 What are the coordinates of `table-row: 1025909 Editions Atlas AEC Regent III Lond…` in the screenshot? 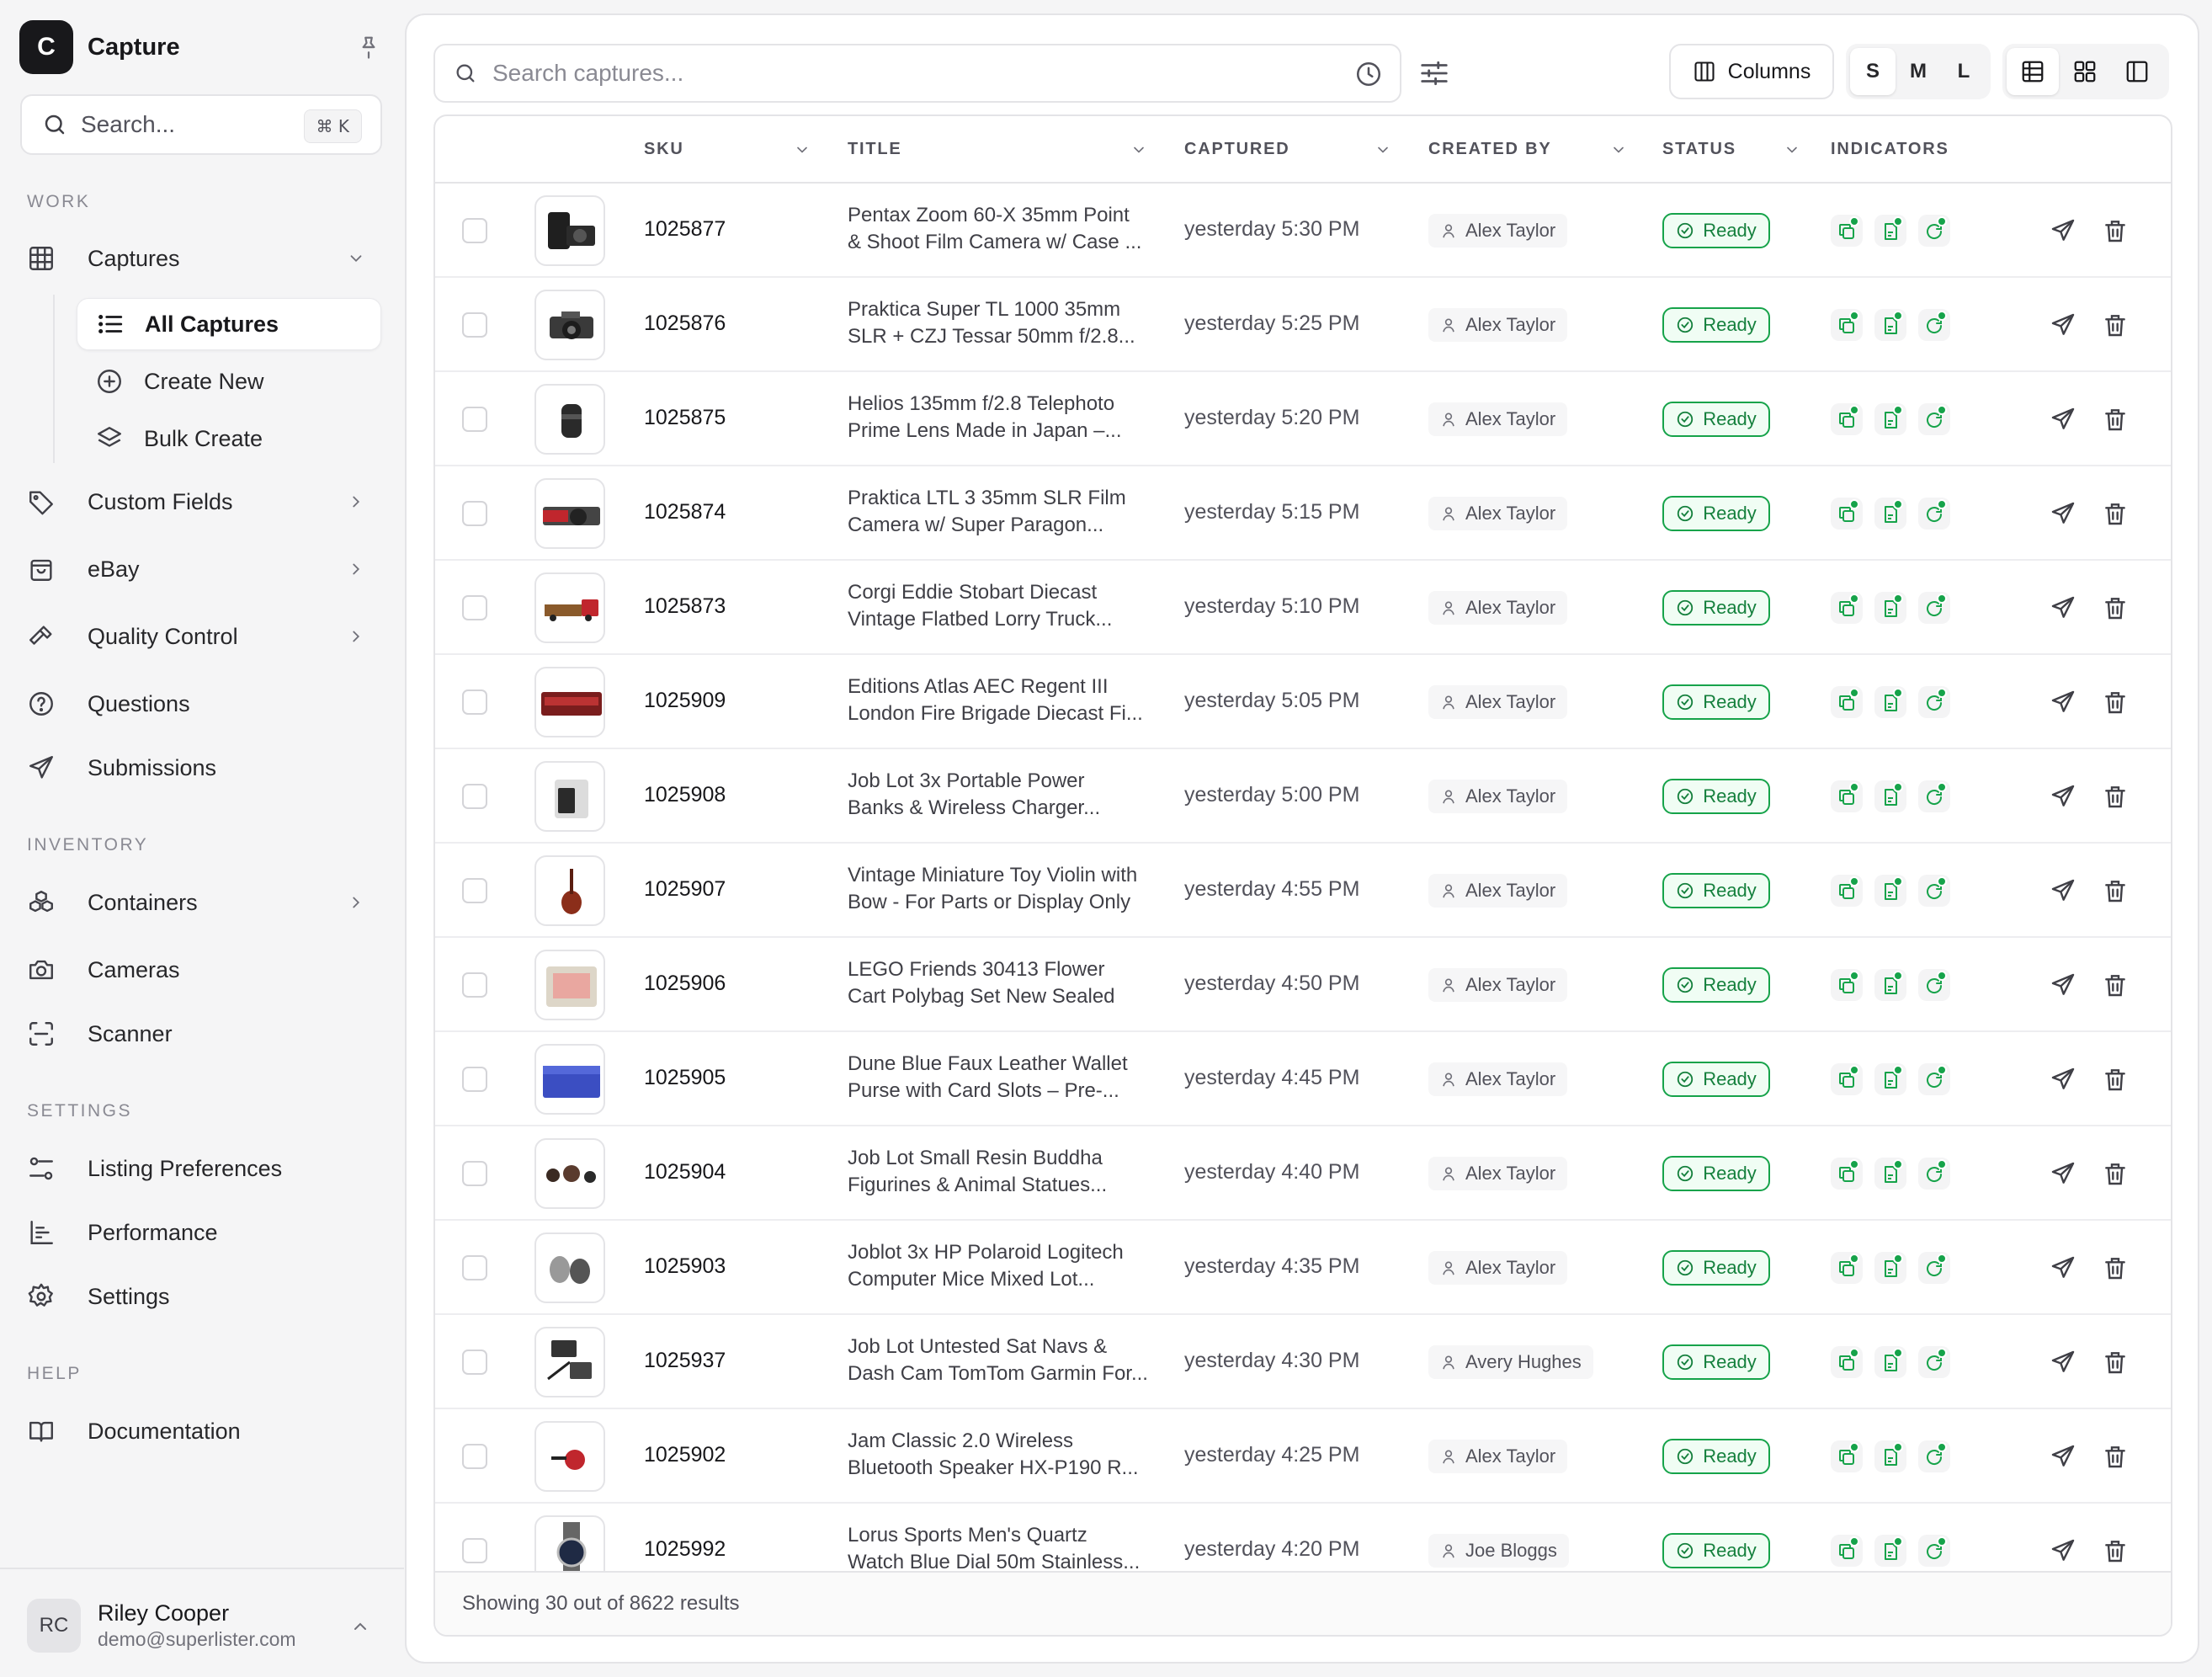 It's located at (1303, 702).